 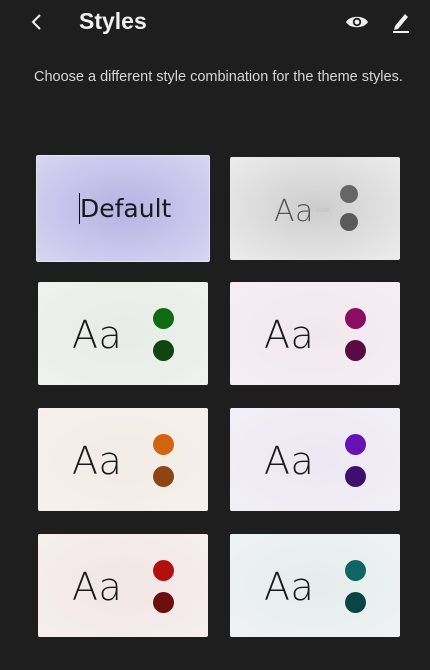 I want to click on back-button, so click(x=37, y=22).